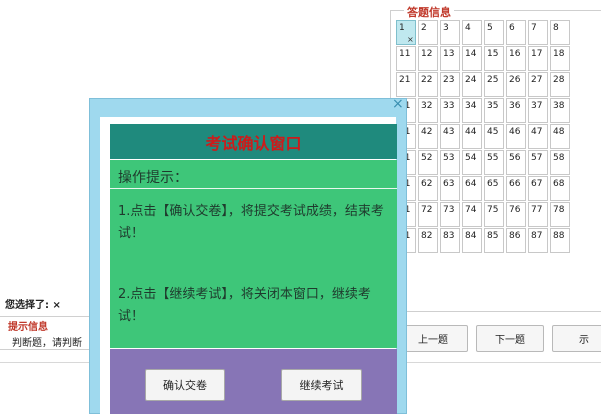 The height and width of the screenshot is (414, 601). What do you see at coordinates (515, 210) in the screenshot?
I see `question-number: 76` at bounding box center [515, 210].